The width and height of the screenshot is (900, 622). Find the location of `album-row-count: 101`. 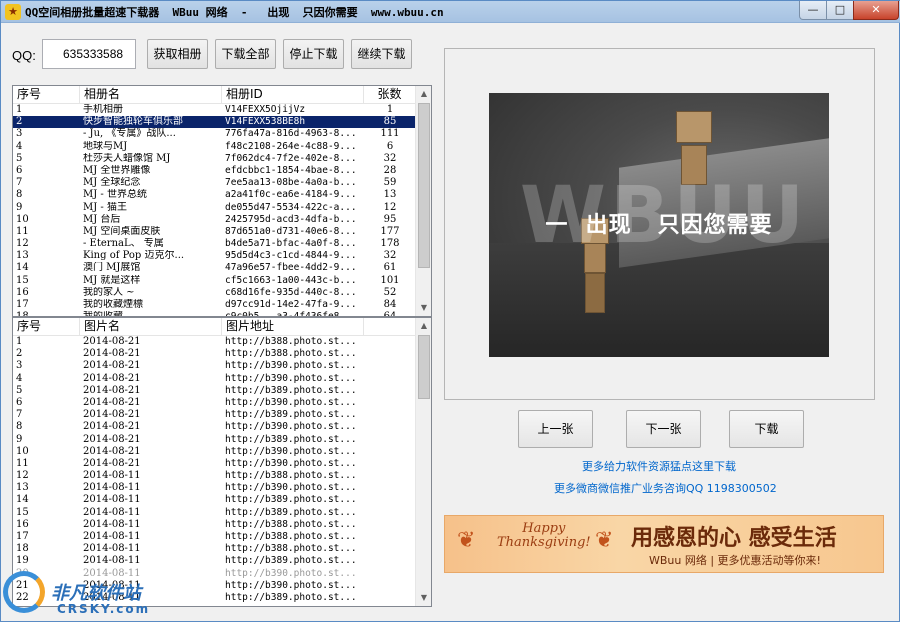

album-row-count: 101 is located at coordinates (390, 280).